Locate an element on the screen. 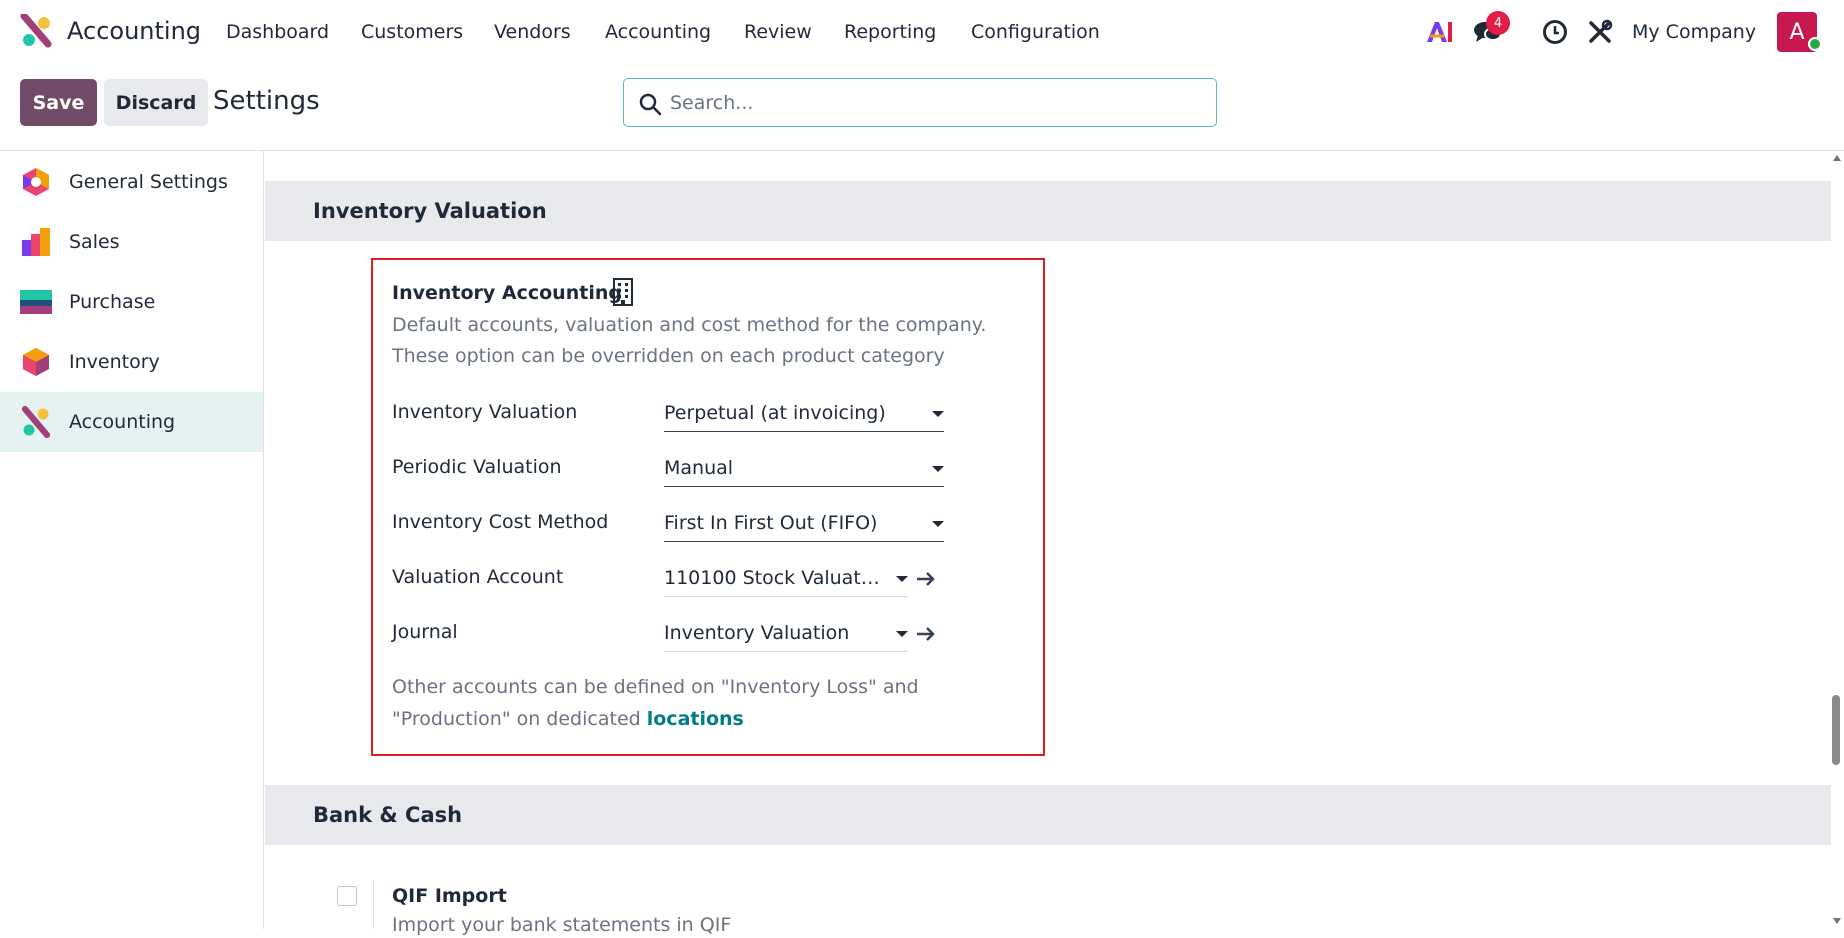 This screenshot has height=938, width=1844. menu-review: Review is located at coordinates (778, 32).